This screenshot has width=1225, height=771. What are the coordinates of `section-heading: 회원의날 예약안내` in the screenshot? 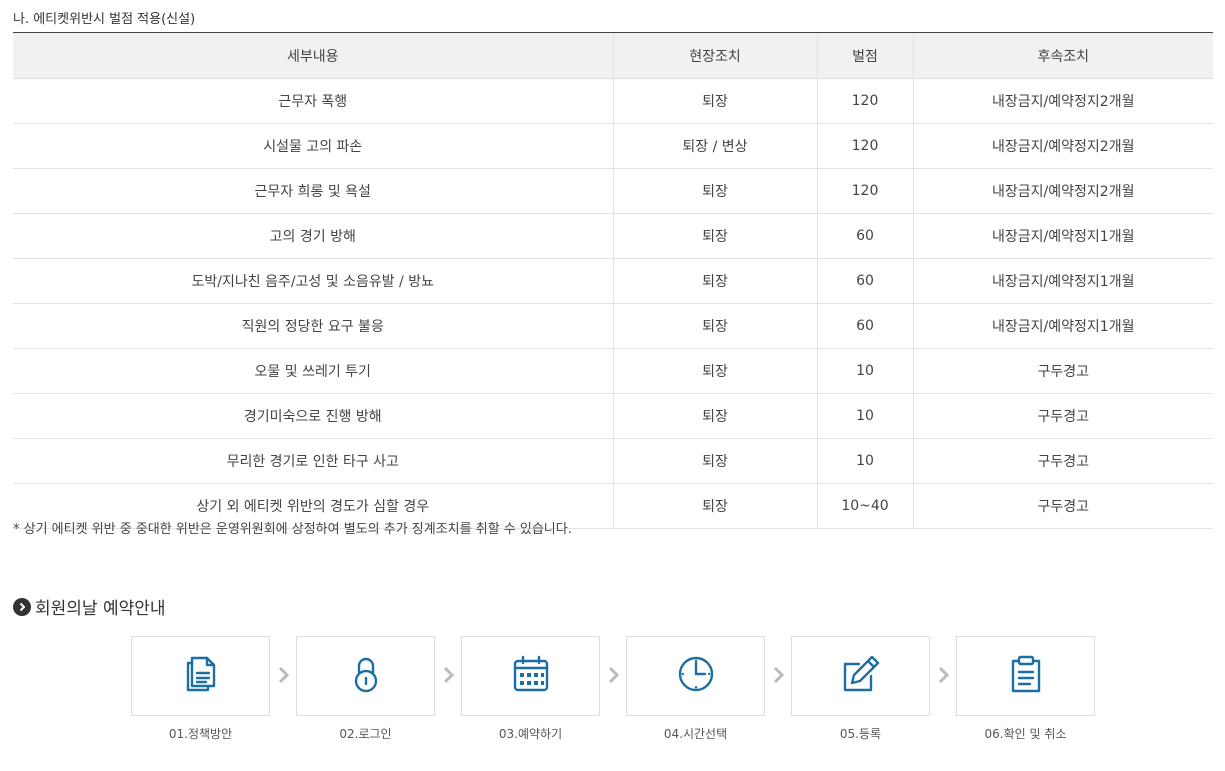 It's located at (89, 606).